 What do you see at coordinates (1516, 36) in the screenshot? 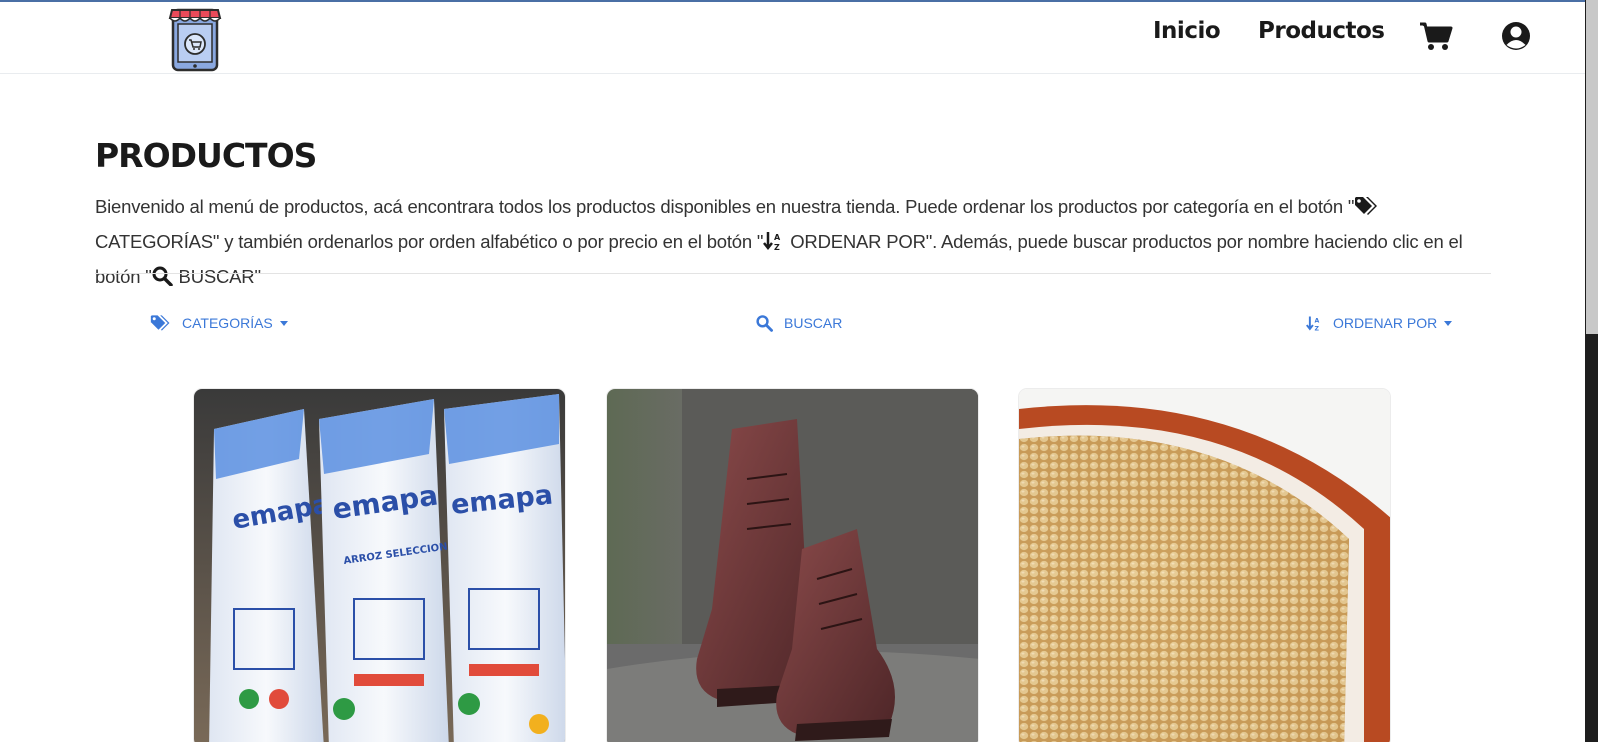
I see `user-icon` at bounding box center [1516, 36].